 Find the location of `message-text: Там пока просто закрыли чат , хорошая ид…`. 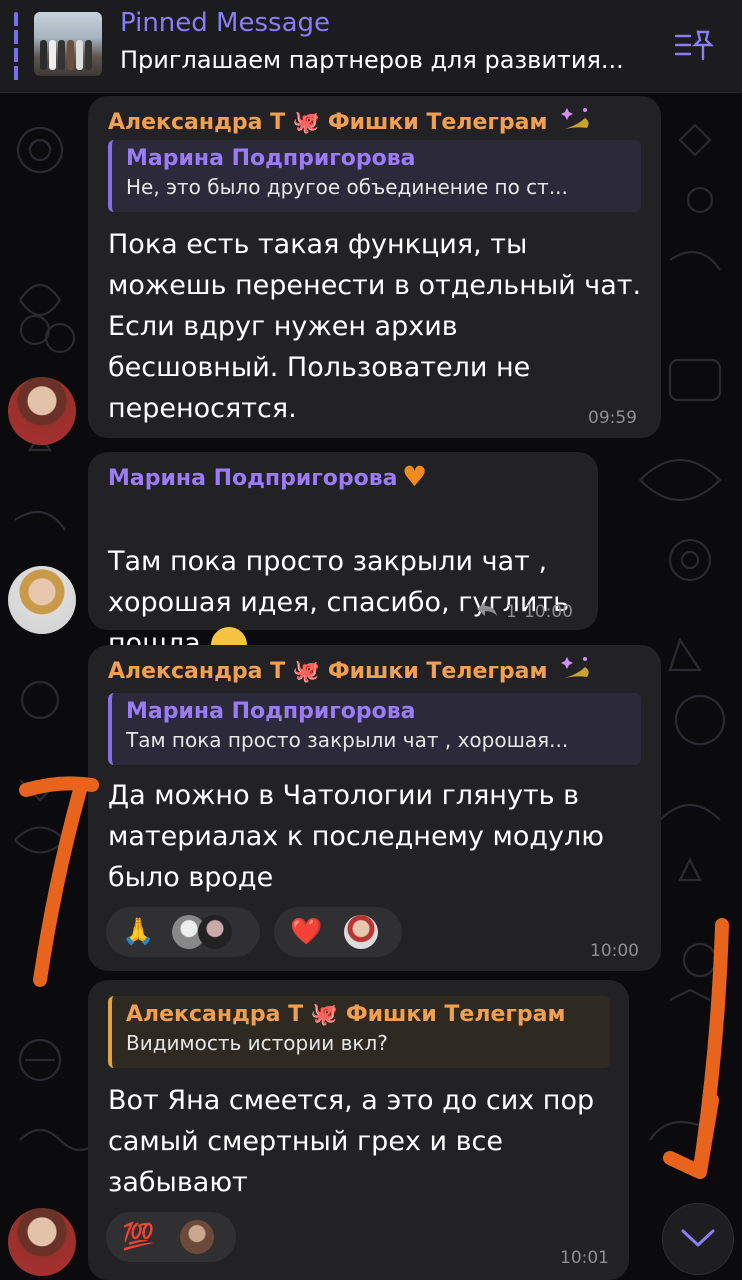

message-text: Там пока просто закрыли чат , хорошая ид… is located at coordinates (338, 582).